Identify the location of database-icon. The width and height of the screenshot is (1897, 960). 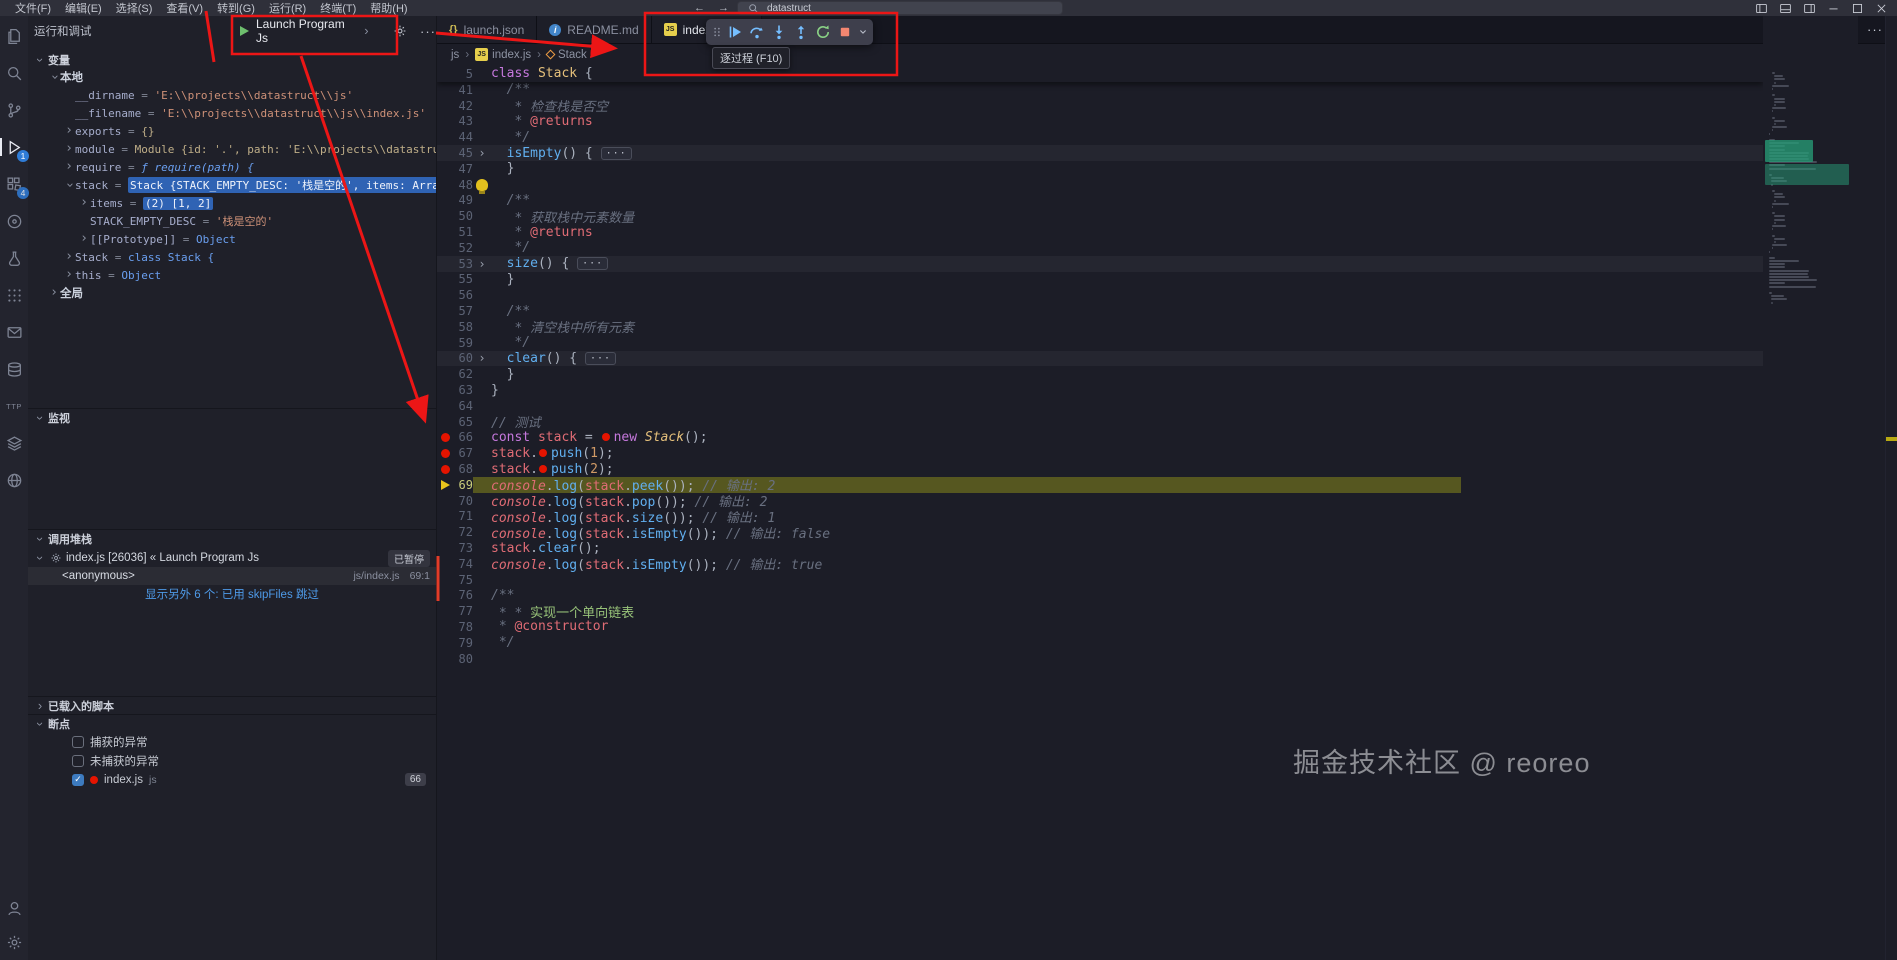
(14, 369).